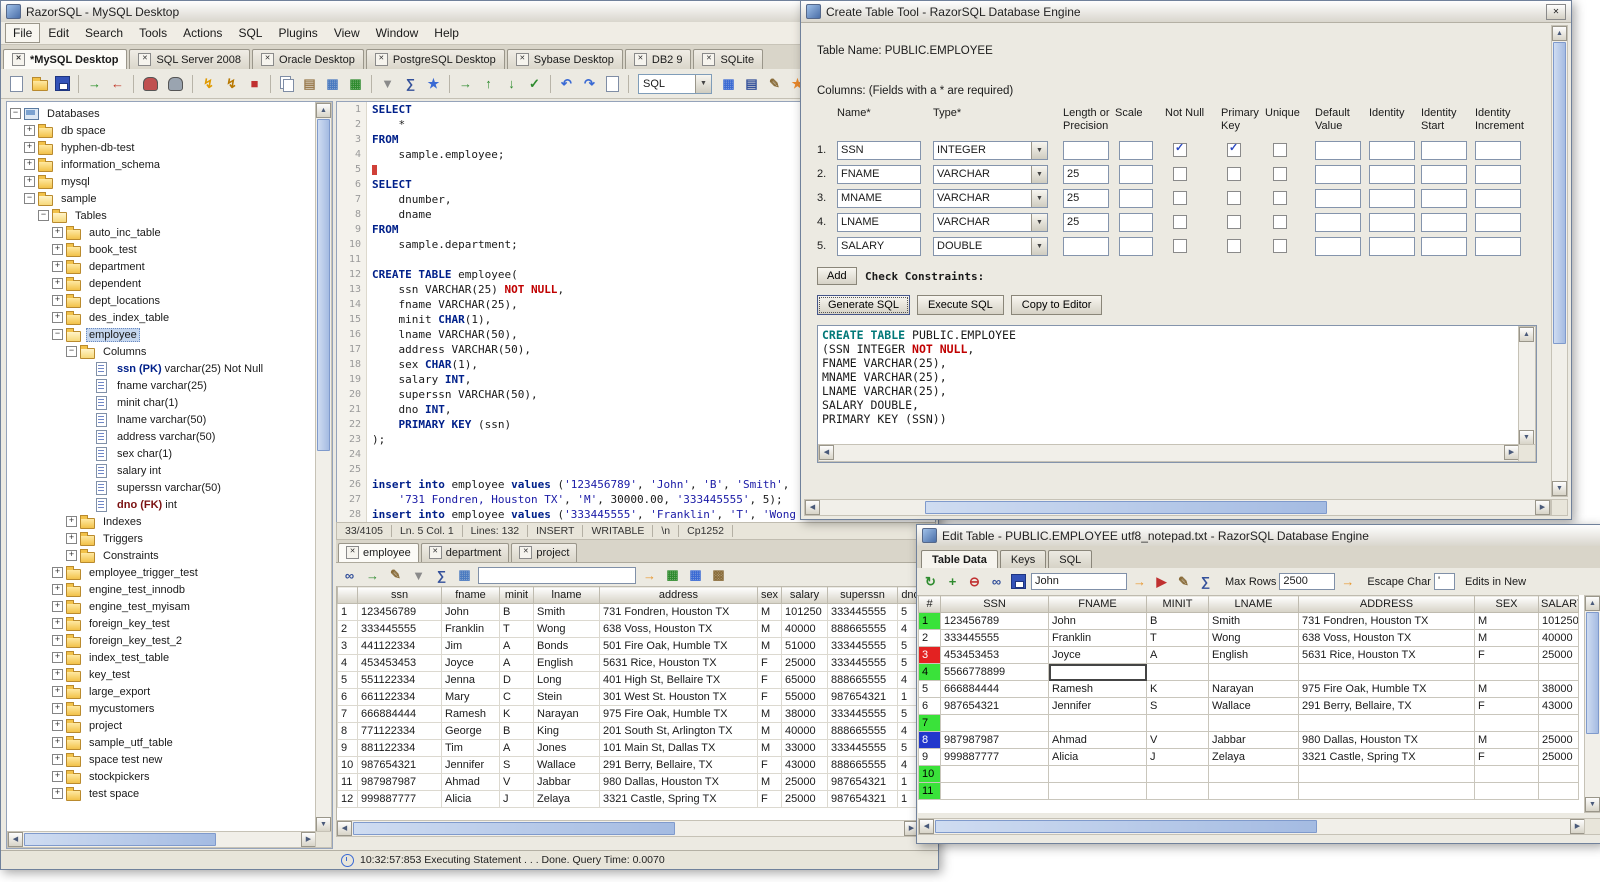 Image resolution: width=1600 pixels, height=882 pixels. What do you see at coordinates (678, 748) in the screenshot?
I see `cell: 101 Main St, Dallas TX` at bounding box center [678, 748].